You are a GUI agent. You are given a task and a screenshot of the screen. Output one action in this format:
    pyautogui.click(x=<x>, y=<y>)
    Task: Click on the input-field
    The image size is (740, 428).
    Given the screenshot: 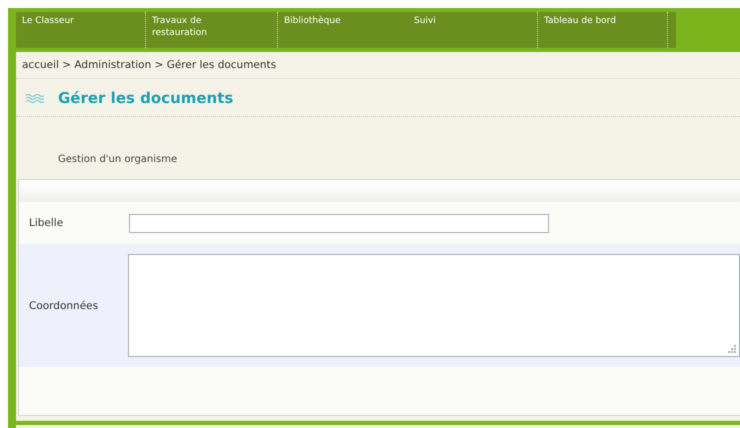 What is the action you would take?
    pyautogui.click(x=339, y=223)
    